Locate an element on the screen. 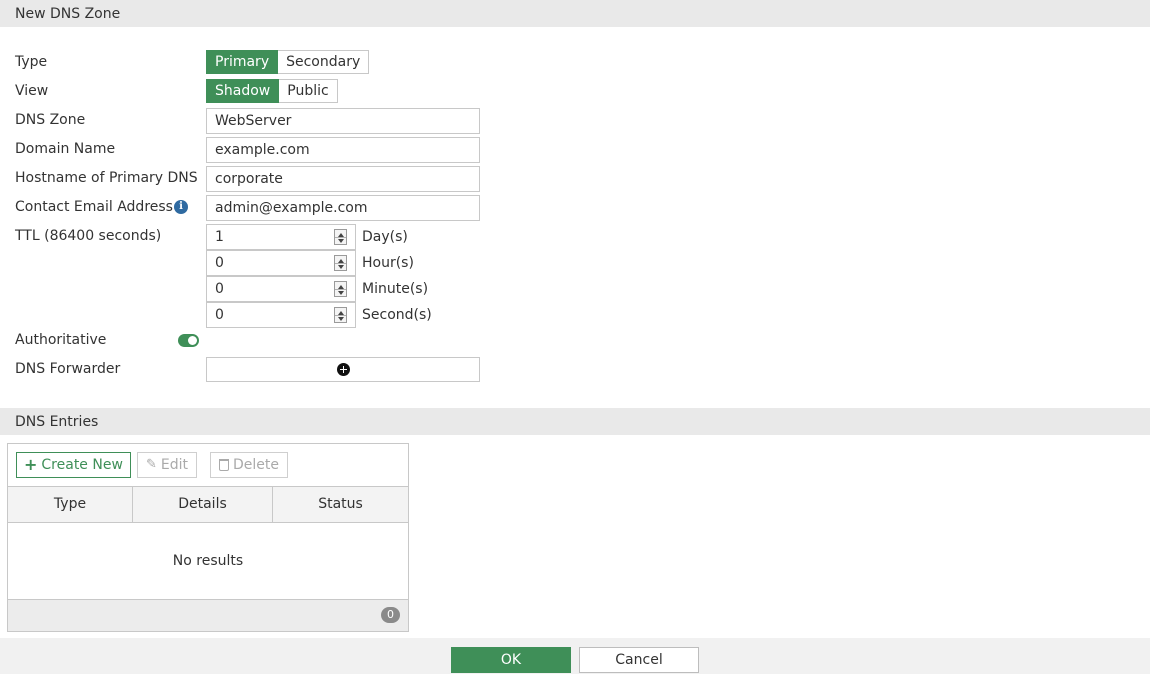  ttl-seconds-unit: Second(s) is located at coordinates (397, 315).